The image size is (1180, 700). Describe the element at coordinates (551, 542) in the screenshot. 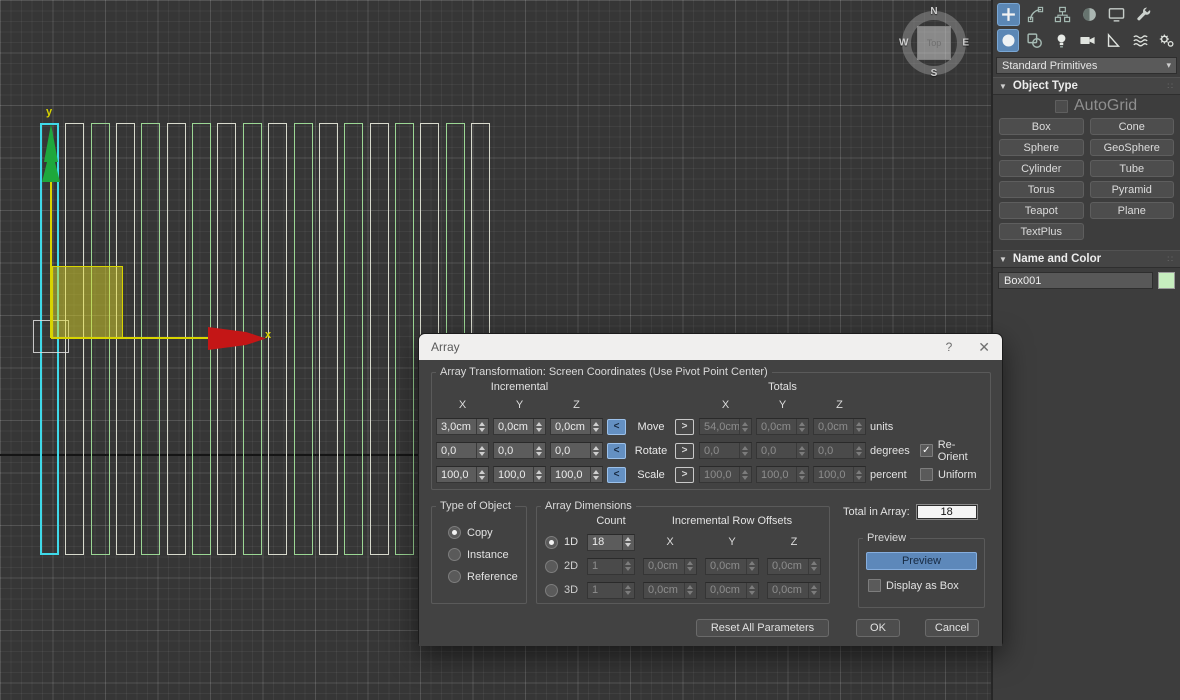

I see `1d-radio-dot` at that location.